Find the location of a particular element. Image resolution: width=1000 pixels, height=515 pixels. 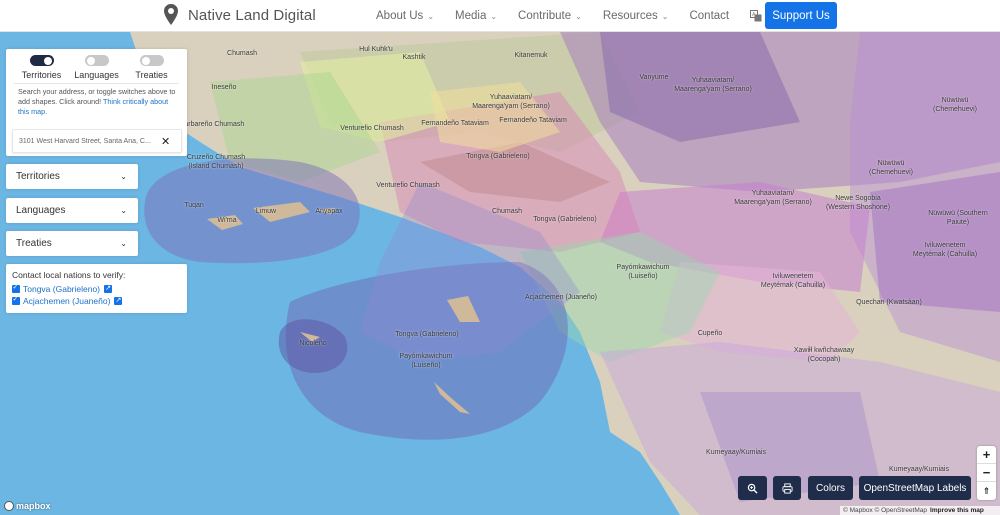

osm-labels-button: OpenStreetMap Labels is located at coordinates (915, 488).